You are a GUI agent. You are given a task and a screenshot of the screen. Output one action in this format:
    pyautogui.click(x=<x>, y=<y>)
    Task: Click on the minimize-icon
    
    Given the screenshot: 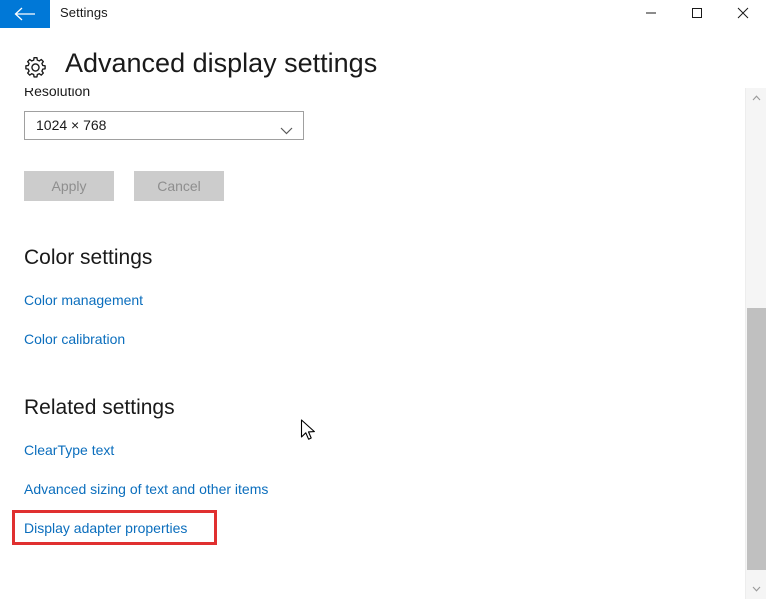 What is the action you would take?
    pyautogui.click(x=651, y=15)
    